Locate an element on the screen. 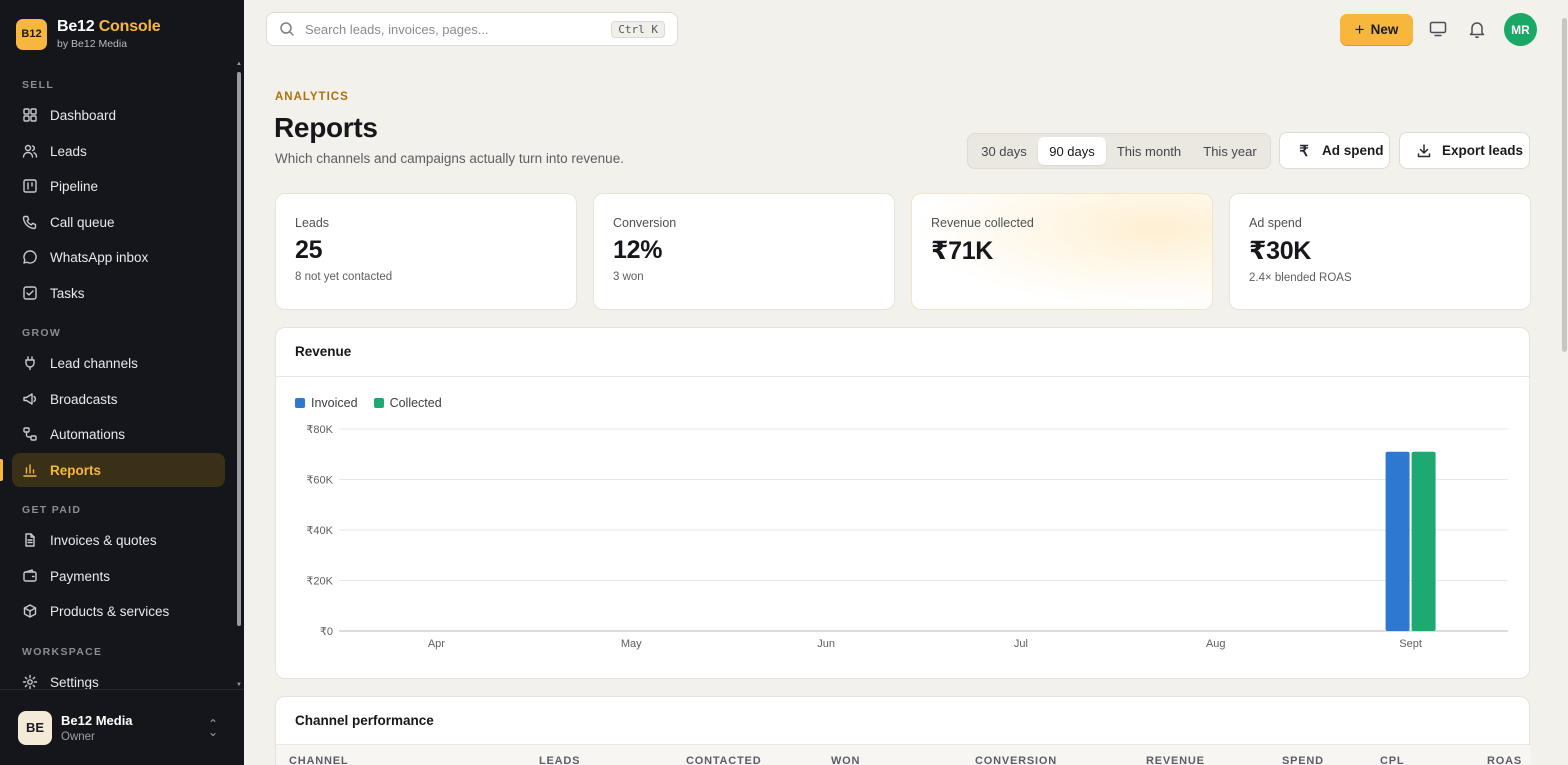 This screenshot has width=1568, height=765. y-tick-label: ₹80K is located at coordinates (319, 430).